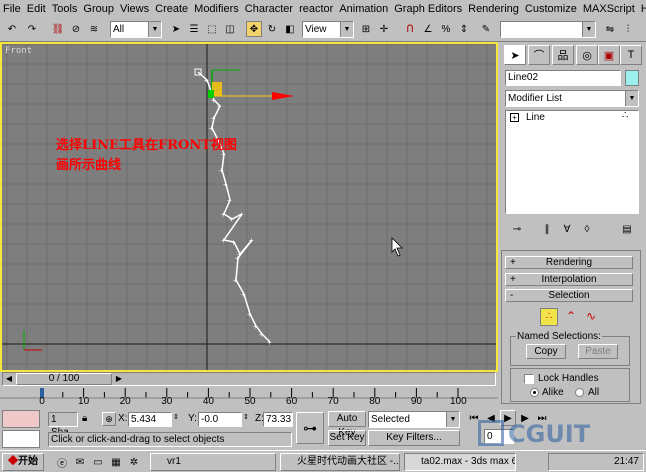 This screenshot has width=646, height=472. Describe the element at coordinates (631, 55) in the screenshot. I see `utilities-tab-icon: T` at that location.